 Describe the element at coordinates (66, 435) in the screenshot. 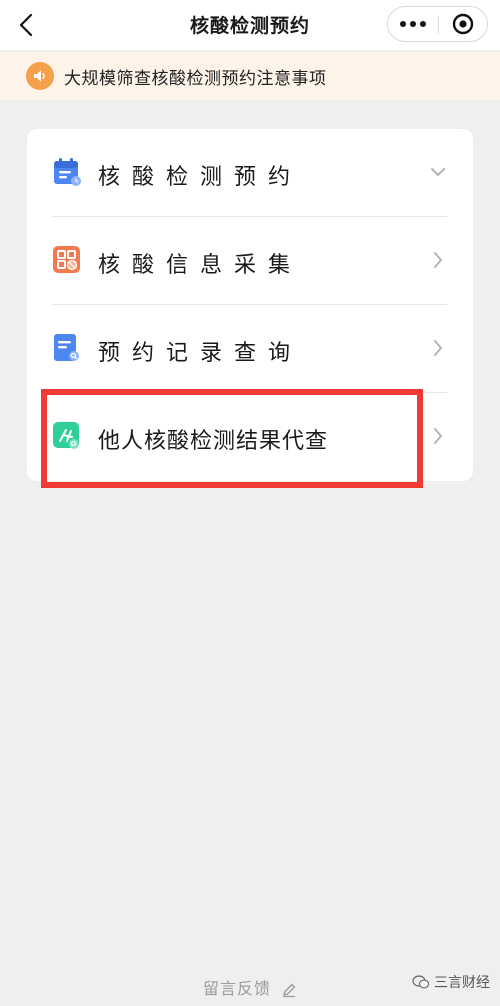

I see `proxy-query-icon` at that location.